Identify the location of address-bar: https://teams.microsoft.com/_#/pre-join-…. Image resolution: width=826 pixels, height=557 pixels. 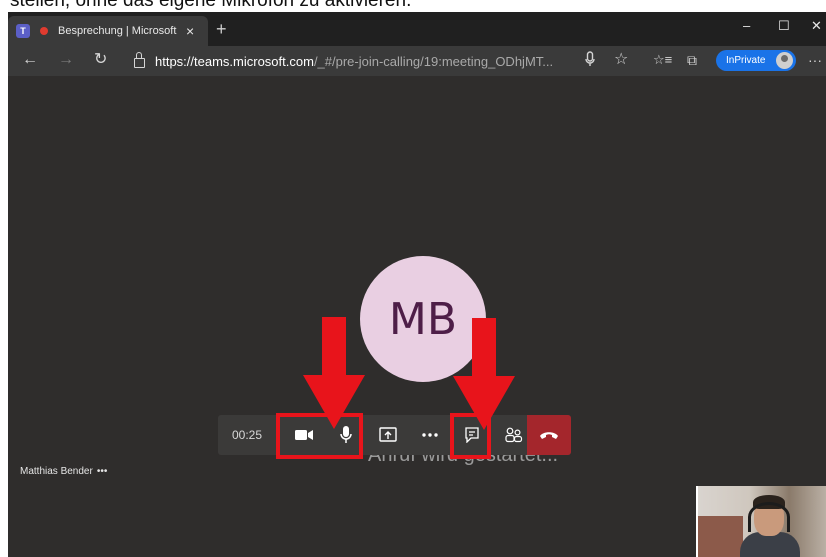
(386, 61).